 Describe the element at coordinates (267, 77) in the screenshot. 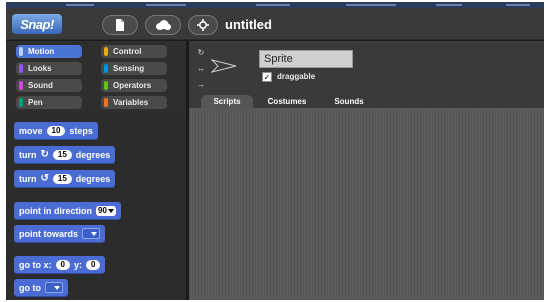

I see `draggable-checkbox: ✓` at that location.